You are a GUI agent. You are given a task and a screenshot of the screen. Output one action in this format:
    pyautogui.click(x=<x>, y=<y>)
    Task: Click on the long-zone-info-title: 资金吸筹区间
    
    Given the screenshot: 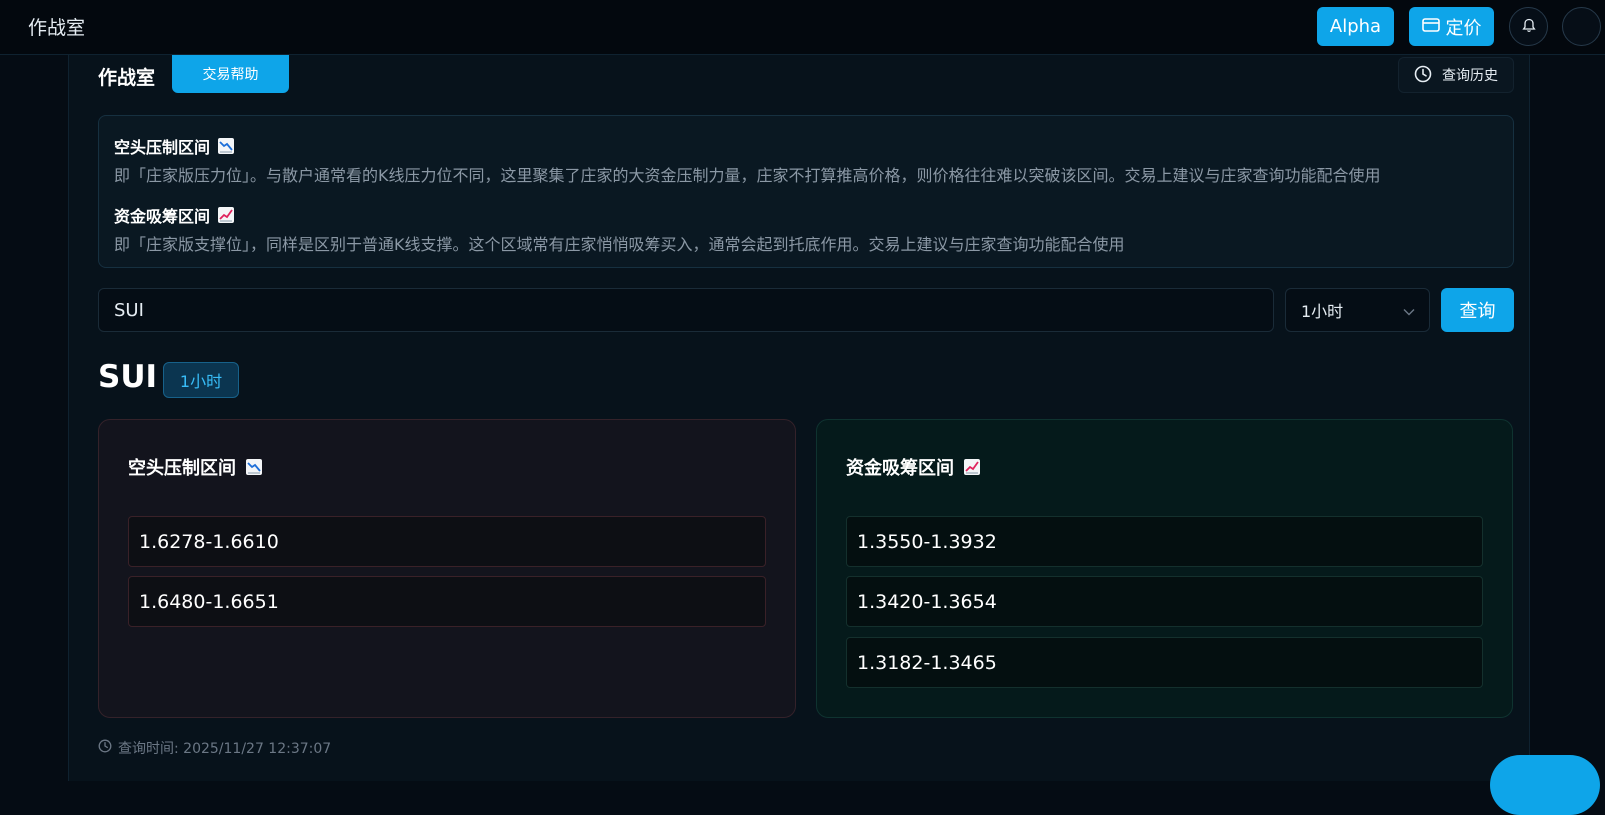 What is the action you would take?
    pyautogui.click(x=174, y=215)
    